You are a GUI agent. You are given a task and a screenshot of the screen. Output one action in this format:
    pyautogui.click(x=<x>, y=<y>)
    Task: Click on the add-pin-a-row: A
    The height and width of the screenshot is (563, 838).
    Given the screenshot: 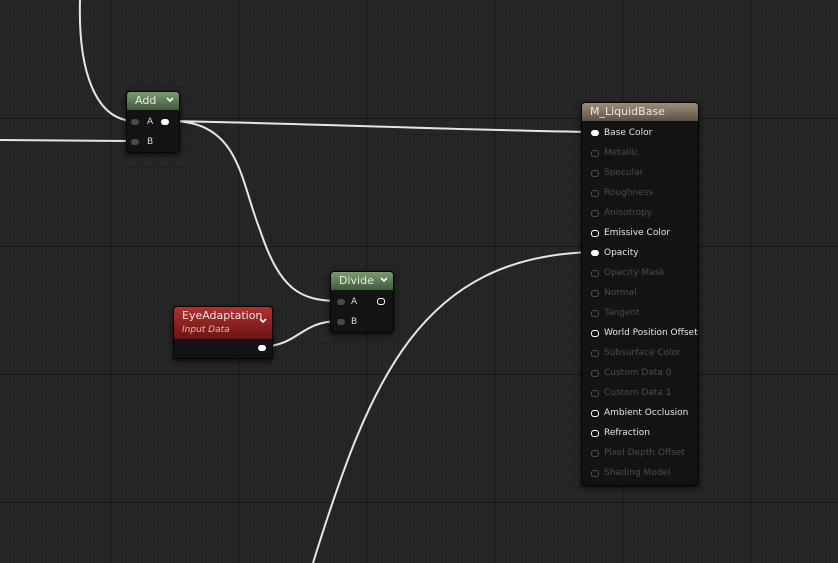 What is the action you would take?
    pyautogui.click(x=153, y=122)
    